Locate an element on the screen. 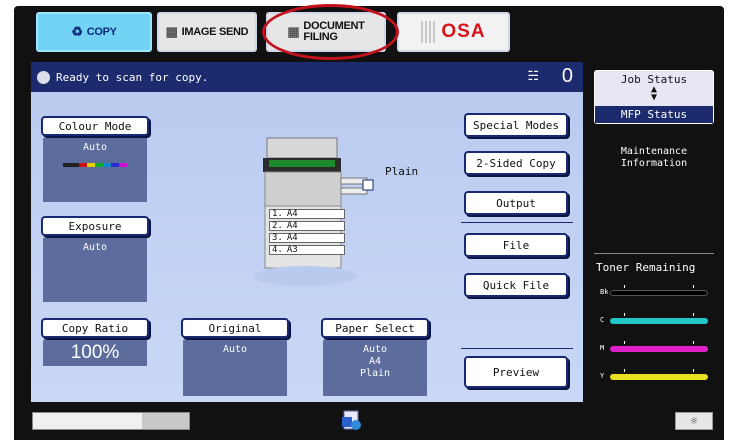  original-button: Original is located at coordinates (235, 328).